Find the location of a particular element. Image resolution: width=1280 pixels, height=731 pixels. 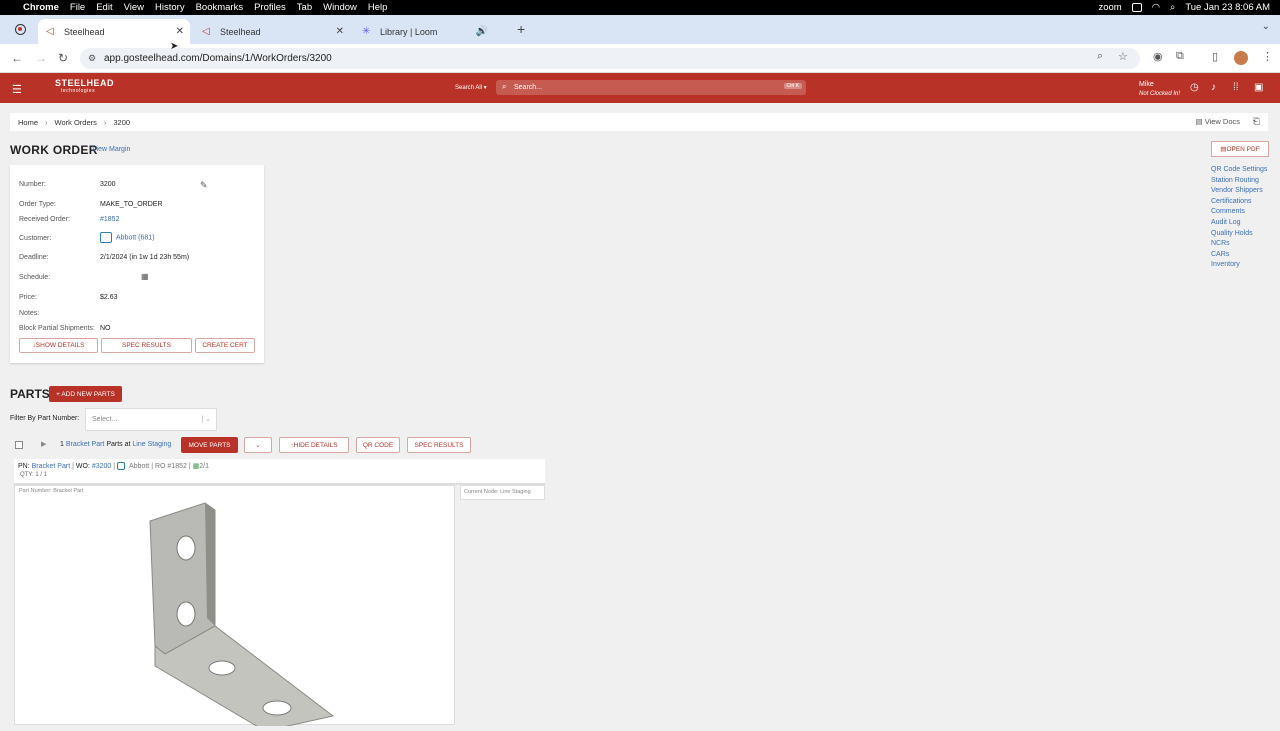

date-text: 2/1 is located at coordinates (204, 466).